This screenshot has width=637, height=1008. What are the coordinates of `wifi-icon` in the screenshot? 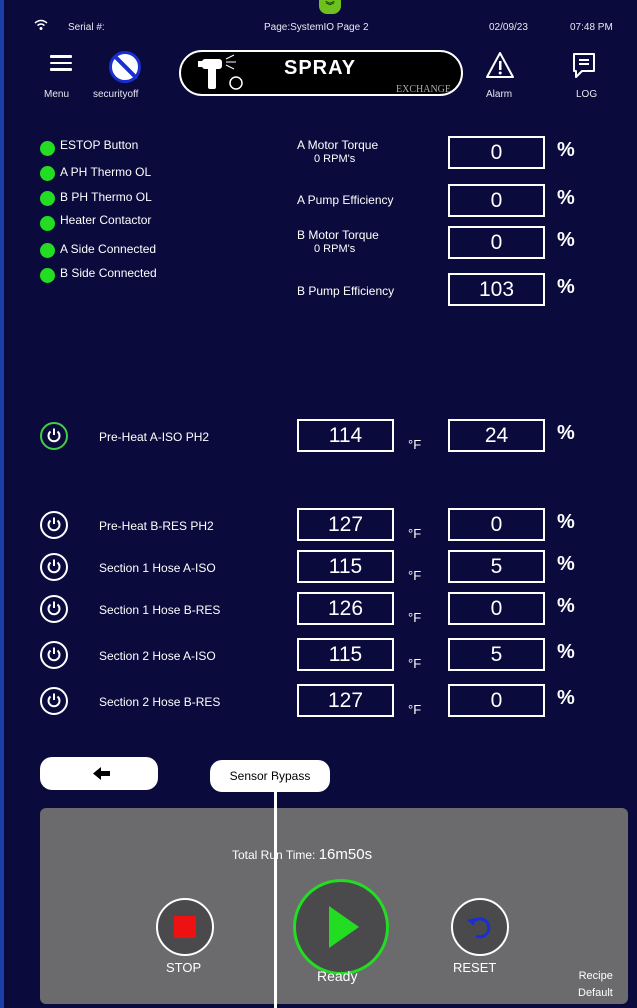 It's located at (41, 24).